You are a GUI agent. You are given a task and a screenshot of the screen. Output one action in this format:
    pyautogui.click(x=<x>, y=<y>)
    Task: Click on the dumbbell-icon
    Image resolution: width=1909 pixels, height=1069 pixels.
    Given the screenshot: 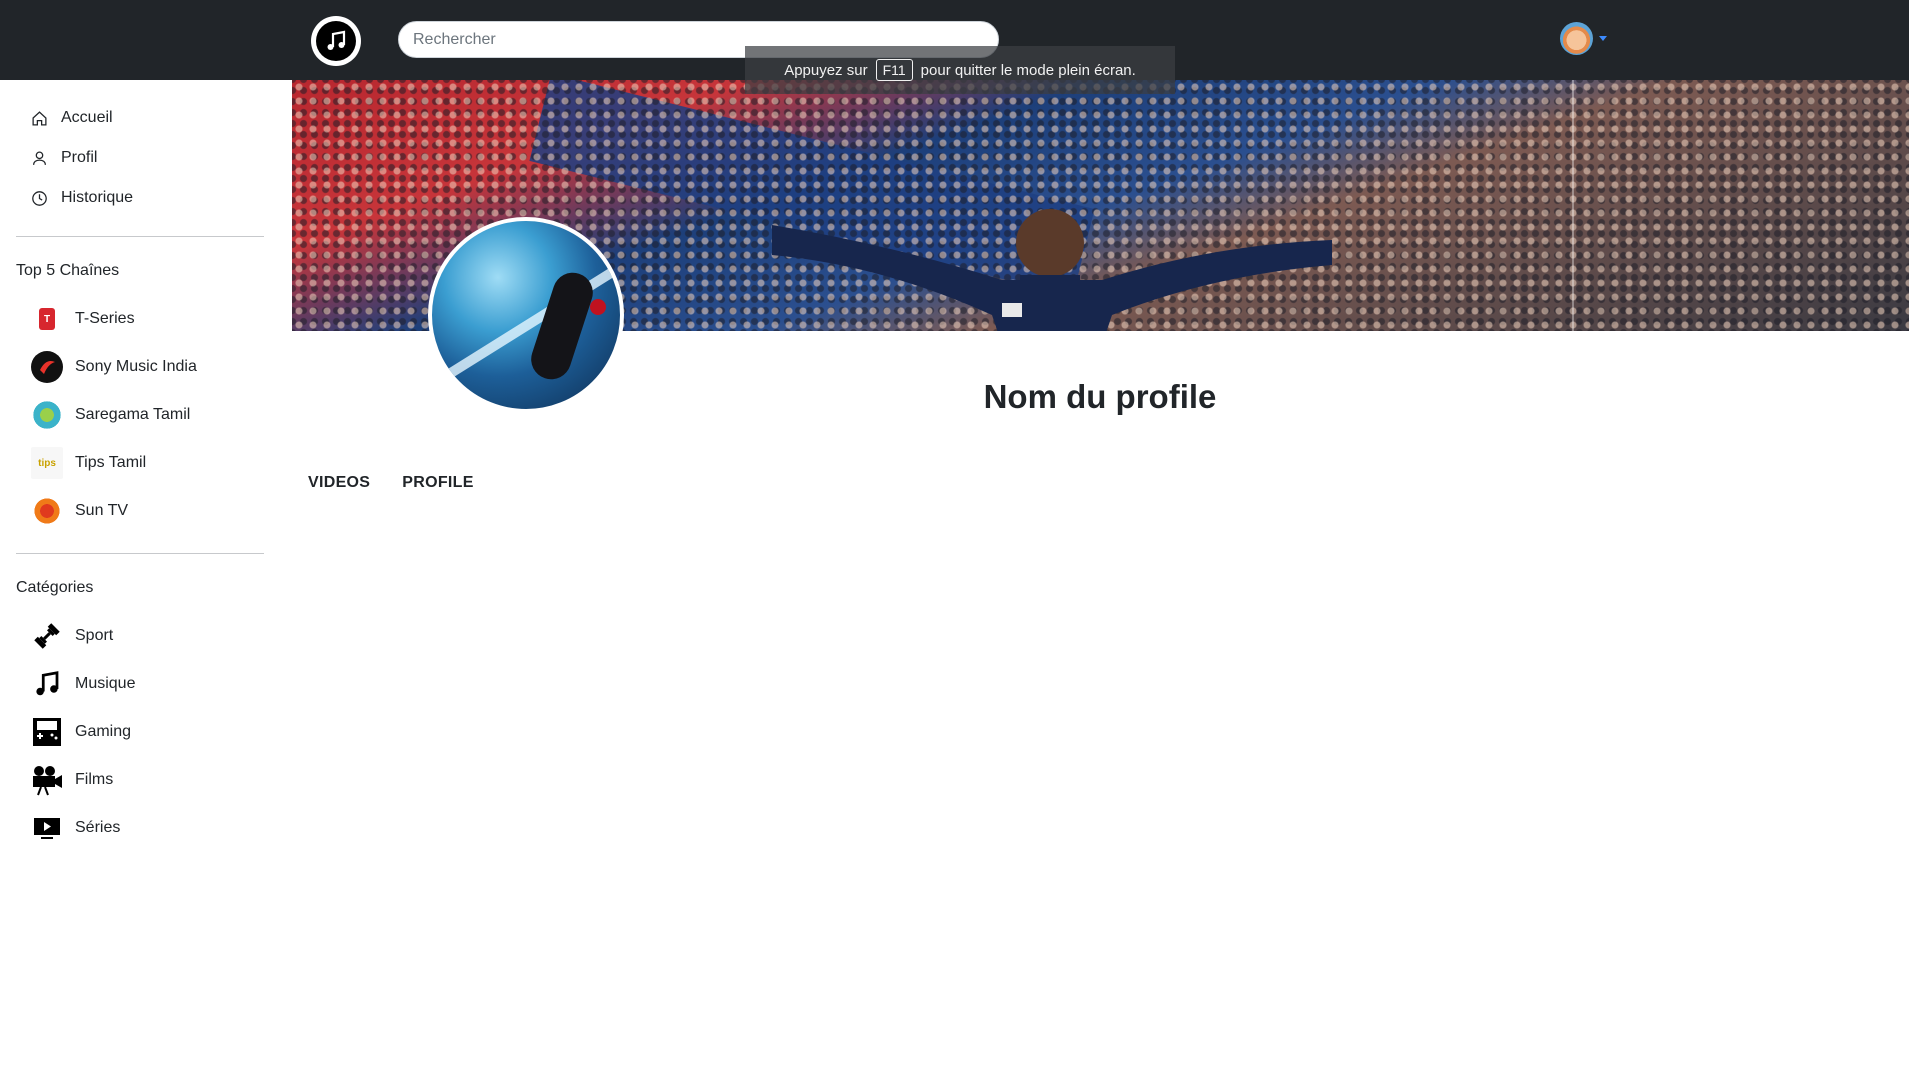 What is the action you would take?
    pyautogui.click(x=47, y=636)
    